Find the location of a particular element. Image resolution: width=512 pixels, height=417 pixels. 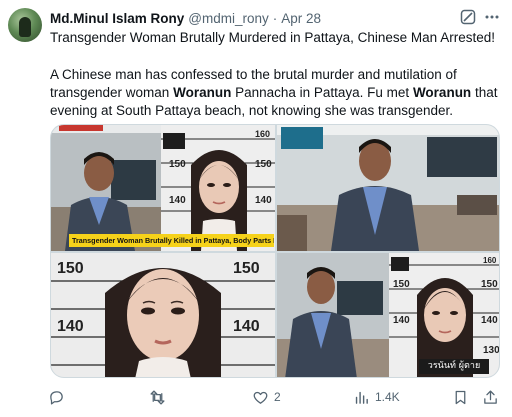

image-caption-thai: วรนันท์ ผู้ตาย is located at coordinates (454, 366).